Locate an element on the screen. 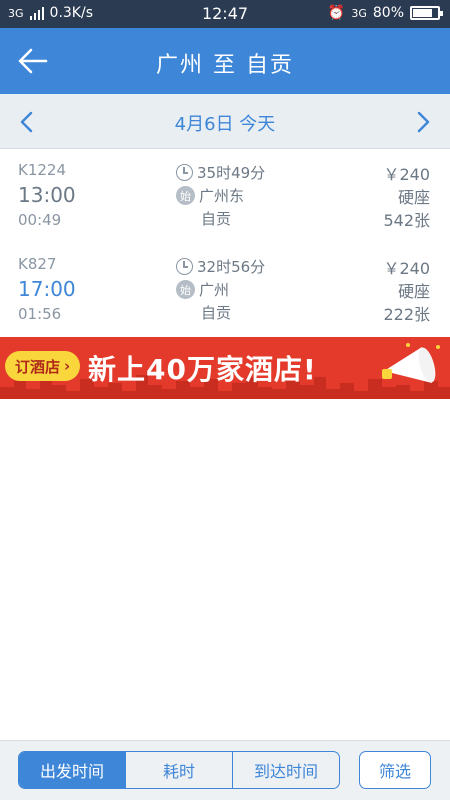 Image resolution: width=450 pixels, height=800 pixels. train-middle: 32时56分 始广州 自贡 is located at coordinates (220, 289).